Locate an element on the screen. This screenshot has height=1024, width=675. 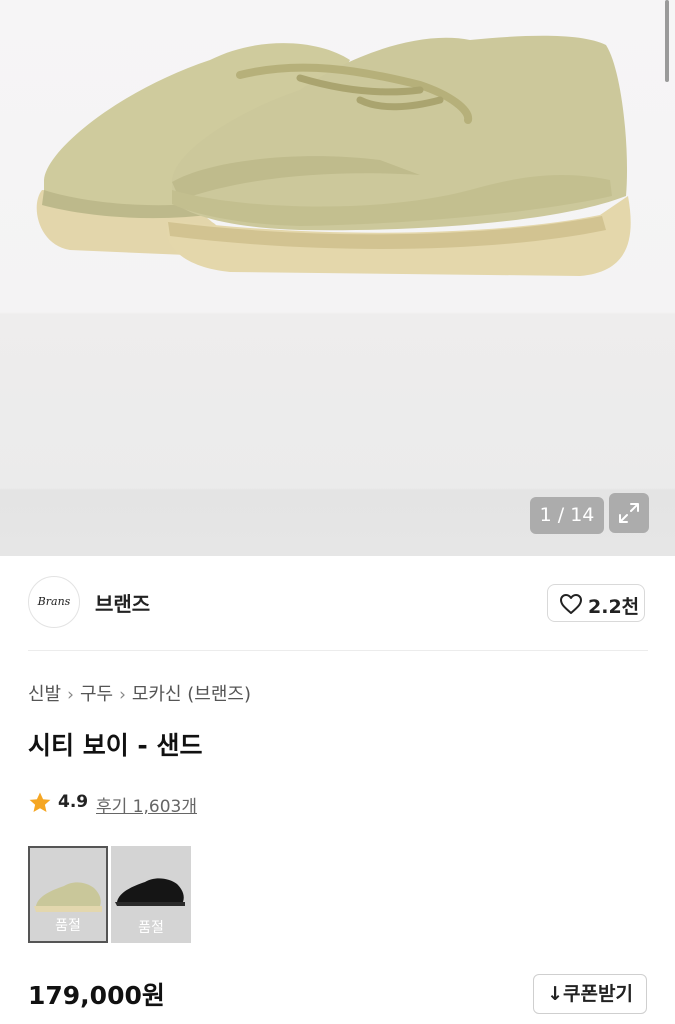
product-title: 시티 보이 - 샌드 is located at coordinates (115, 745).